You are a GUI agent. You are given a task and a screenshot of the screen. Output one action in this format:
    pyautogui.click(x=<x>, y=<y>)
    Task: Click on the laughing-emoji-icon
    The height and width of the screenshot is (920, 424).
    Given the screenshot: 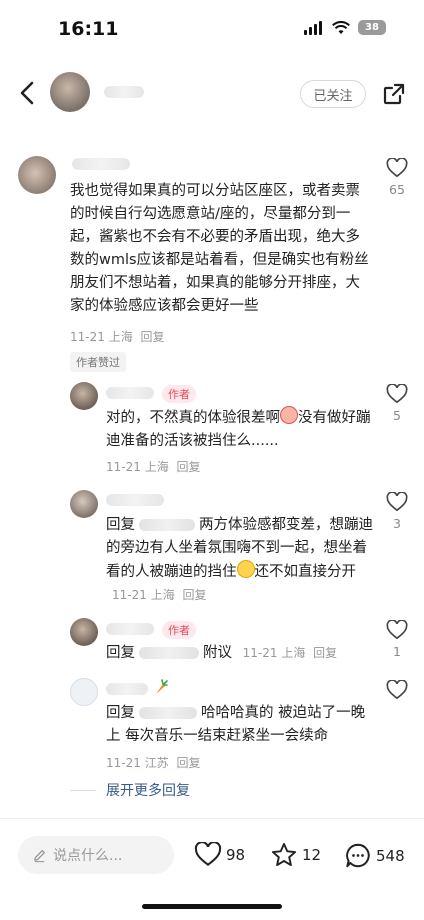 What is the action you would take?
    pyautogui.click(x=245, y=569)
    